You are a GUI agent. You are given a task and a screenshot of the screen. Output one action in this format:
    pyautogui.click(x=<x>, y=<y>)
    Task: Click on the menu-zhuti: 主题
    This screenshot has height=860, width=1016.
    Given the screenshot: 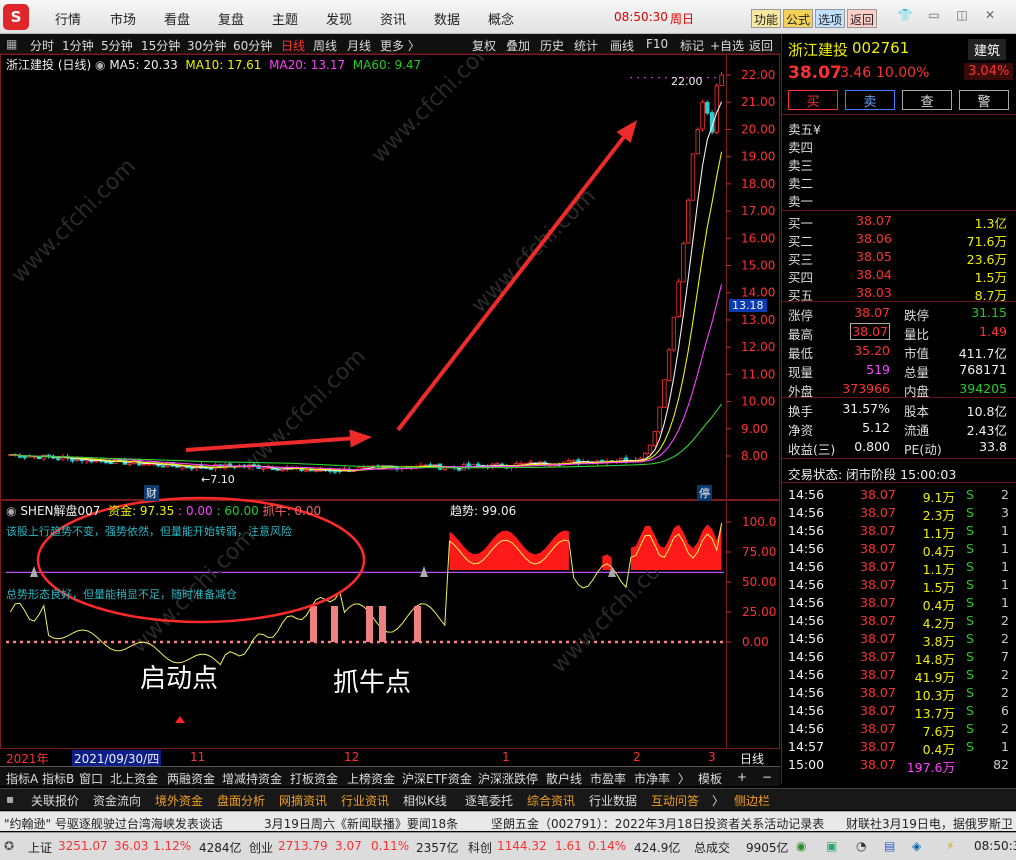 What is the action you would take?
    pyautogui.click(x=285, y=18)
    